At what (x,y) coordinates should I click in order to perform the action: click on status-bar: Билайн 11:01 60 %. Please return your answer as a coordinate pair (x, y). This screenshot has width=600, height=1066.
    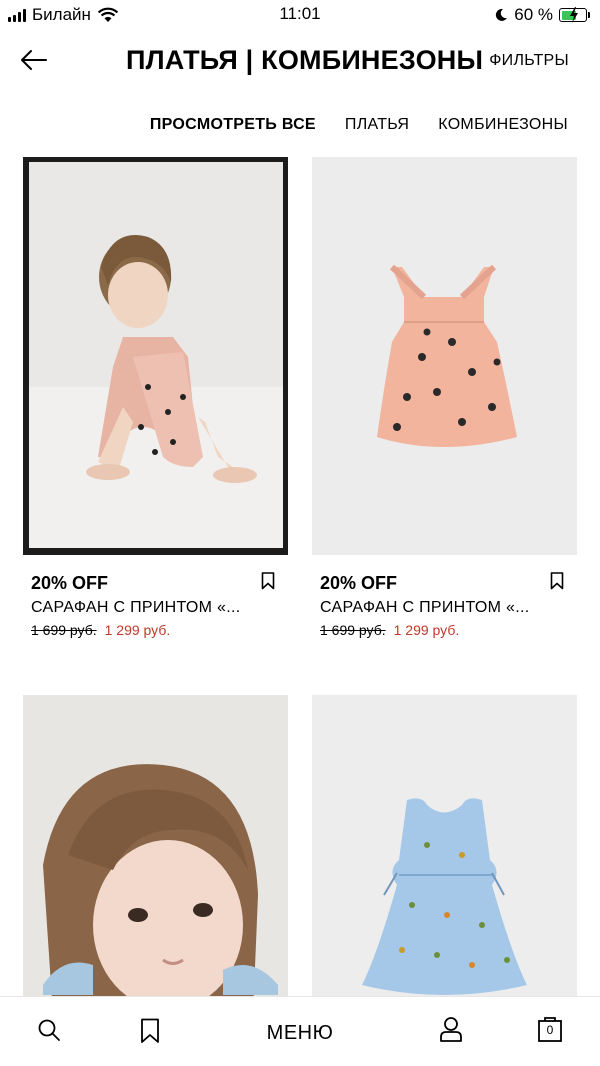
    Looking at the image, I should click on (300, 15).